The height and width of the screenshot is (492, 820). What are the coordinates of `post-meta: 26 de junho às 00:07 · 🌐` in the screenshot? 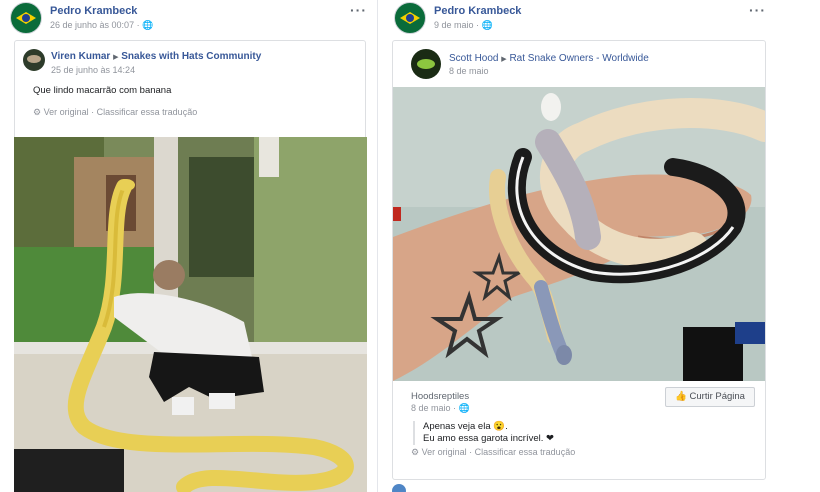 It's located at (102, 25).